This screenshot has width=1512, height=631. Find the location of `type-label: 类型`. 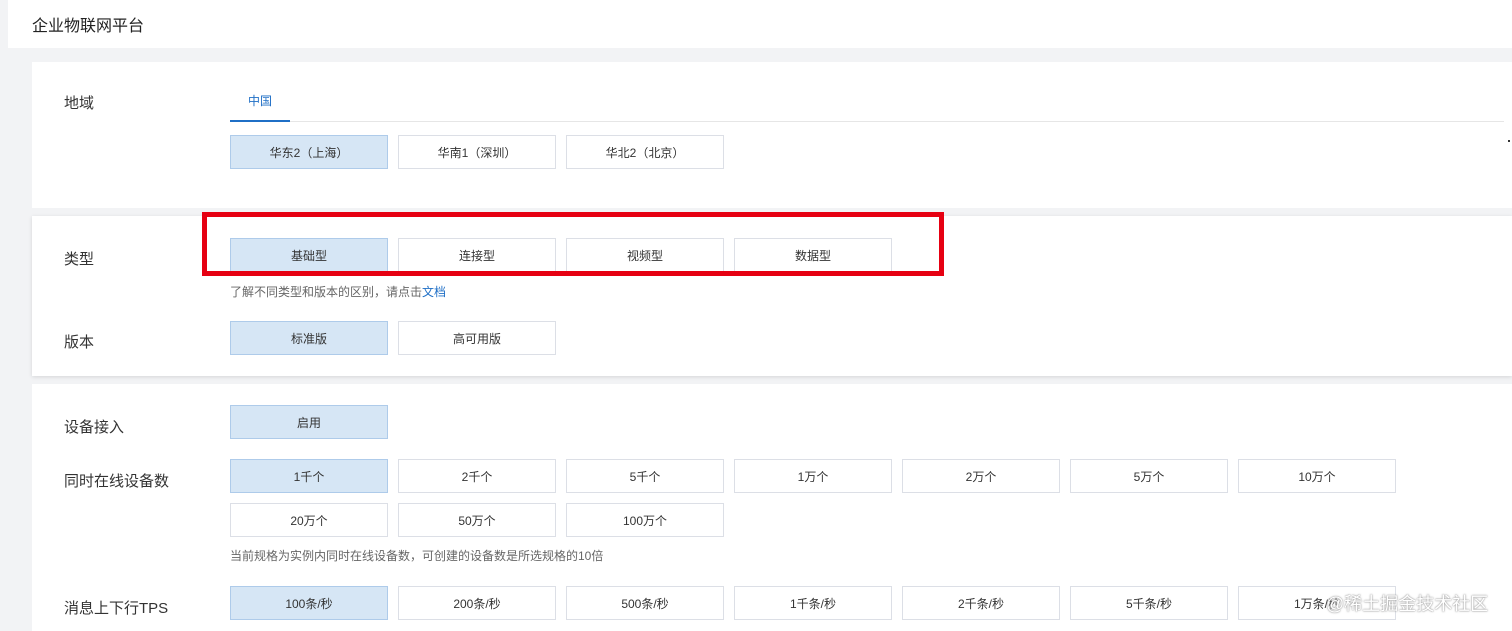

type-label: 类型 is located at coordinates (79, 259).